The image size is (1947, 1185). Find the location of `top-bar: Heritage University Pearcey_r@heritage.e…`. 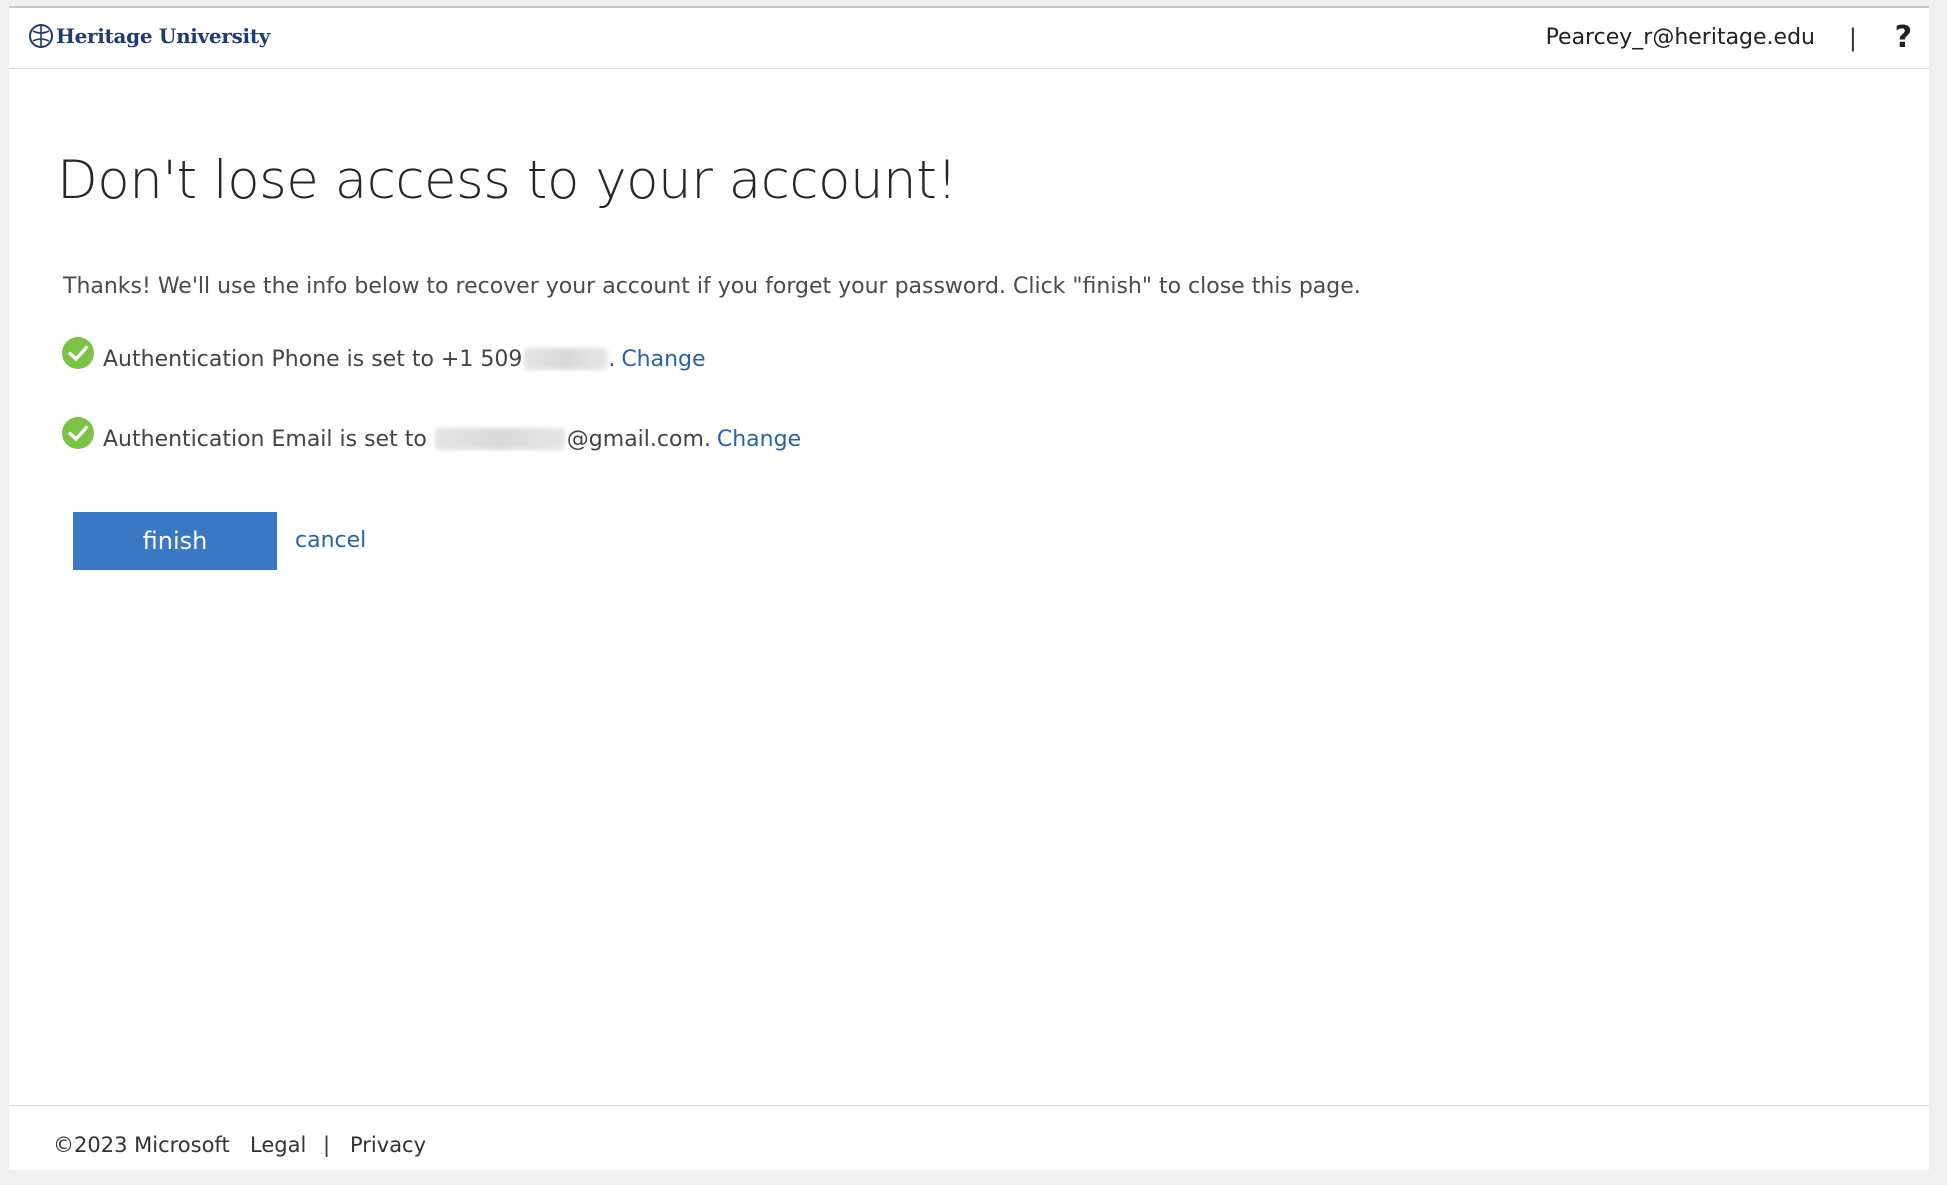

top-bar: Heritage University Pearcey_r@heritage.e… is located at coordinates (969, 38).